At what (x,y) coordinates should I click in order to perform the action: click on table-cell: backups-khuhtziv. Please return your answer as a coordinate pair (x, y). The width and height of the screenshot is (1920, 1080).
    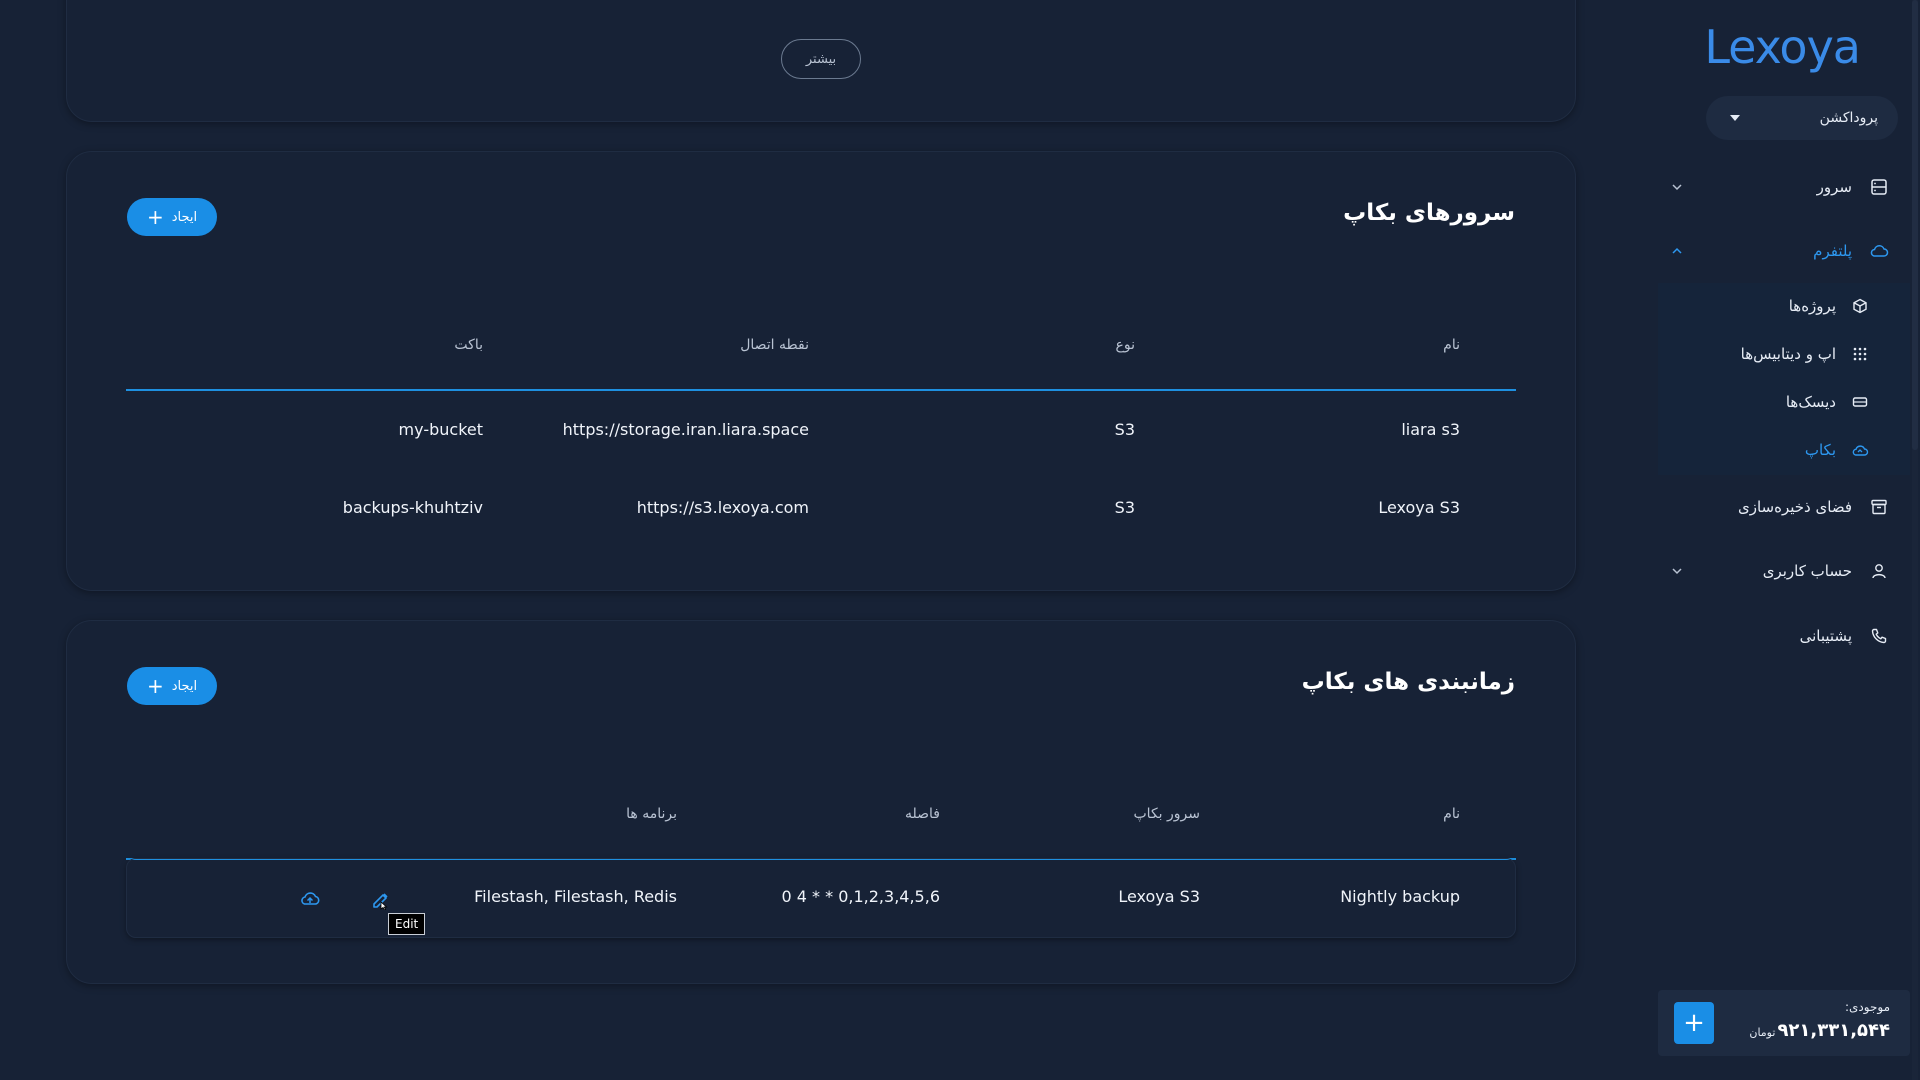
    Looking at the image, I should click on (412, 507).